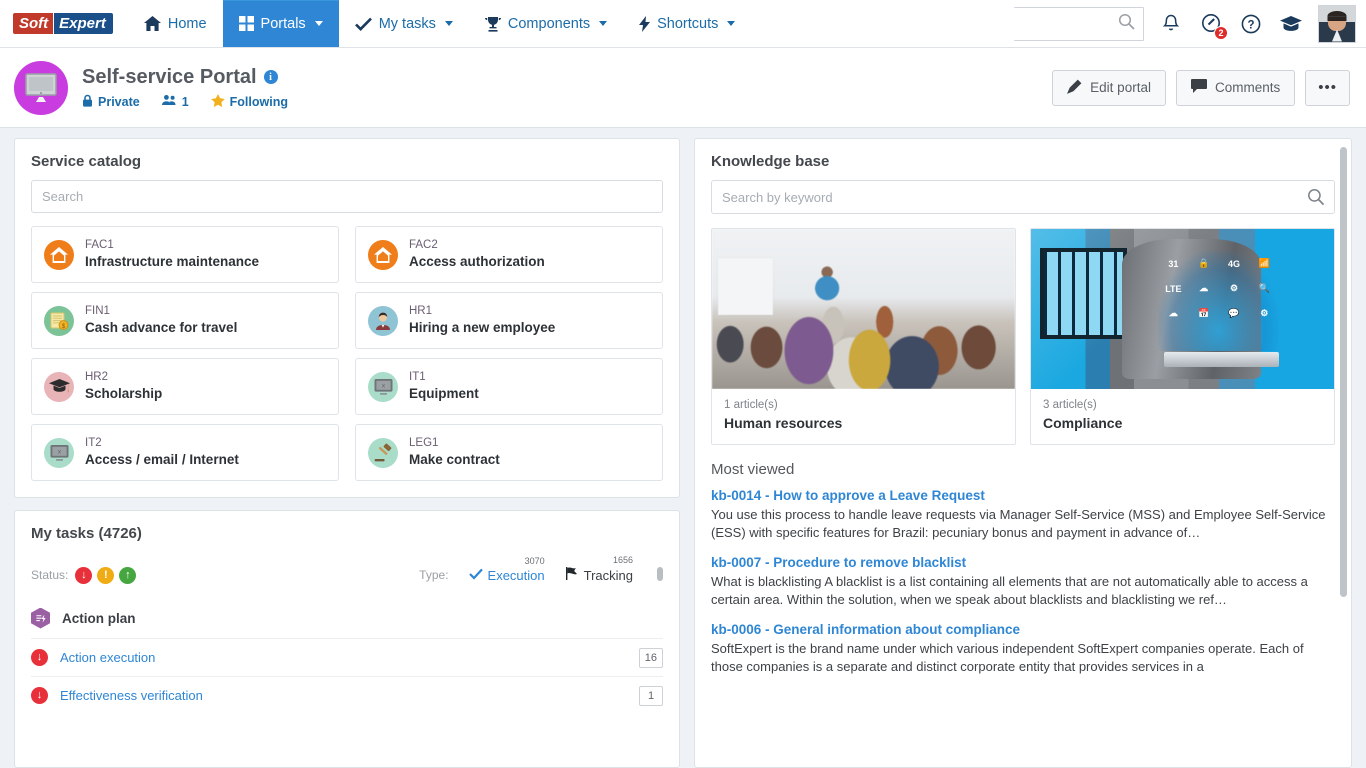 Image resolution: width=1366 pixels, height=768 pixels. What do you see at coordinates (751, 405) in the screenshot?
I see `category-article-count: 1 article(s)` at bounding box center [751, 405].